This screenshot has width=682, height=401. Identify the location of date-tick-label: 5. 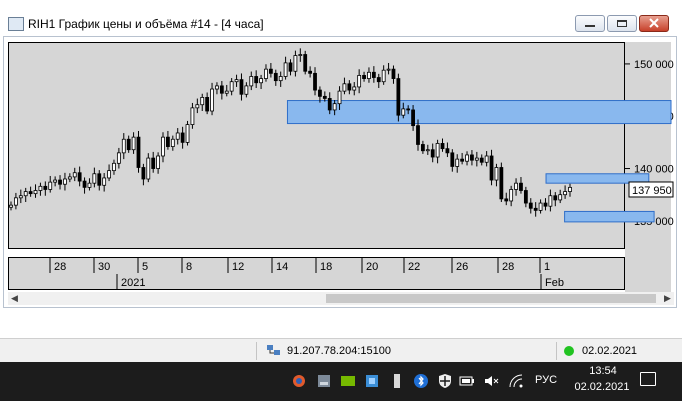
(145, 267).